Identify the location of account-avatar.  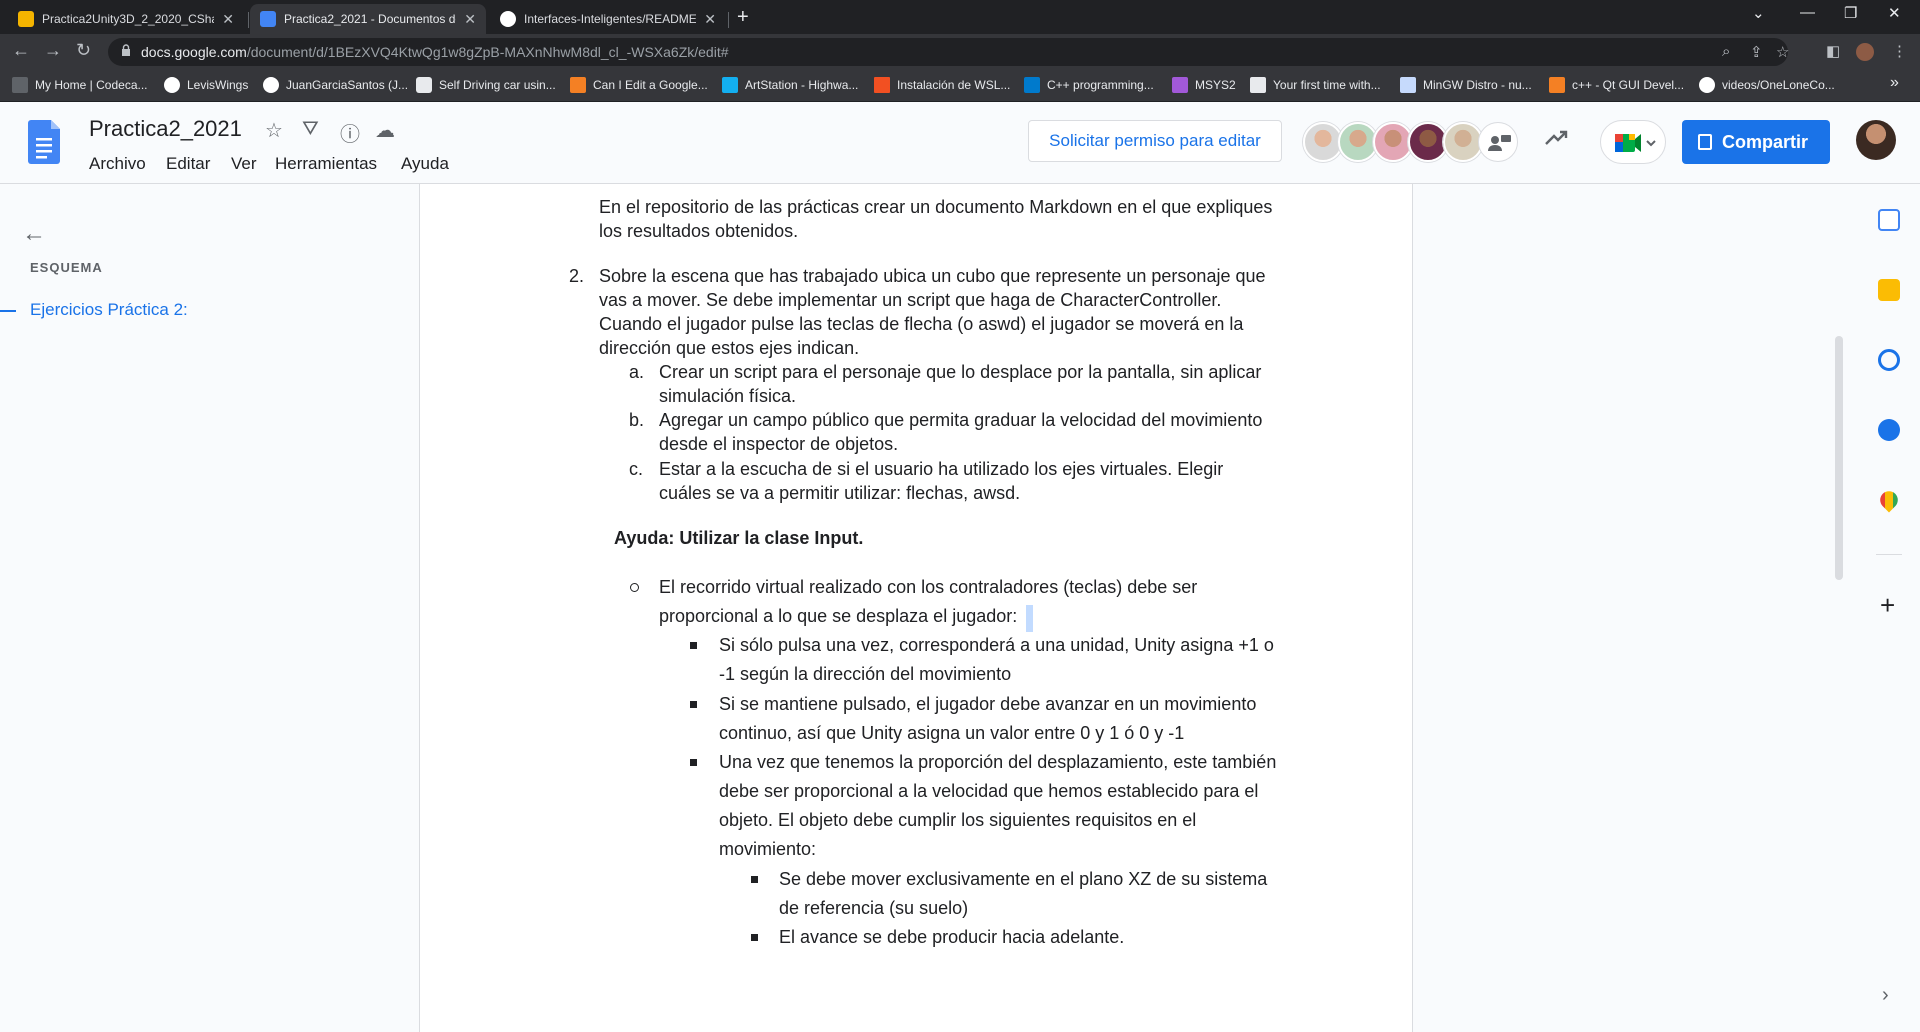
(1876, 140).